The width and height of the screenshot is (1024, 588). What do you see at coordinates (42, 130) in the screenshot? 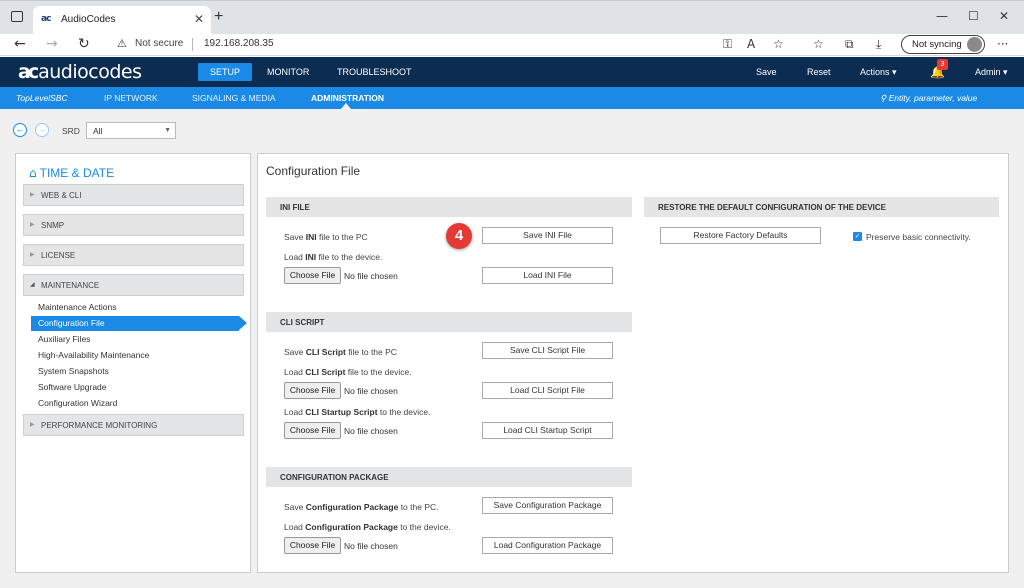
I see `forward-nav-icon: →` at bounding box center [42, 130].